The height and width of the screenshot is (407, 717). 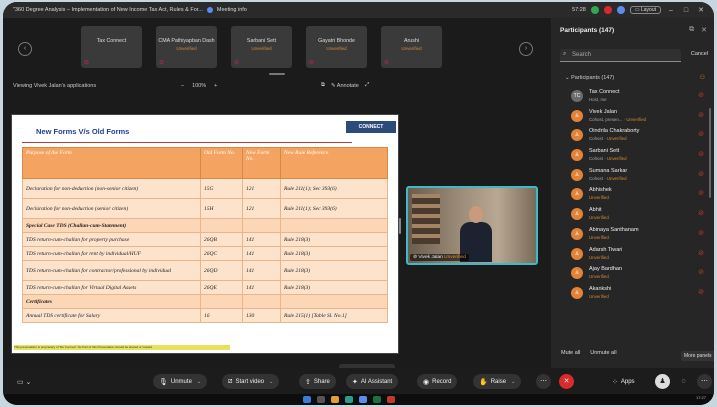 I want to click on list-item: ♙ Adarsh Tiwari Unverified ⊘, so click(x=632, y=254).